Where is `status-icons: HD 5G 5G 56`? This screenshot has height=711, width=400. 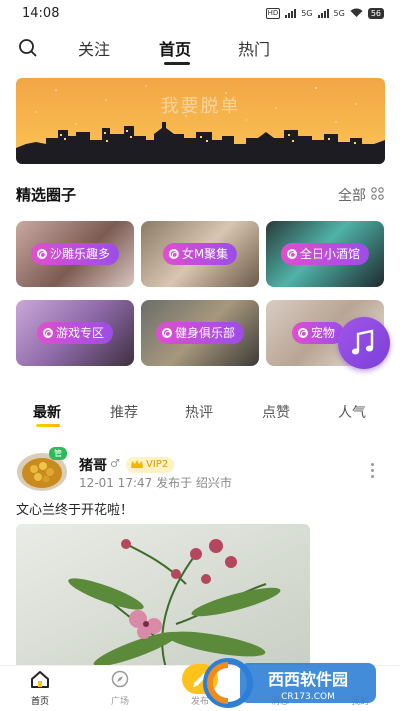 status-icons: HD 5G 5G 56 is located at coordinates (324, 13).